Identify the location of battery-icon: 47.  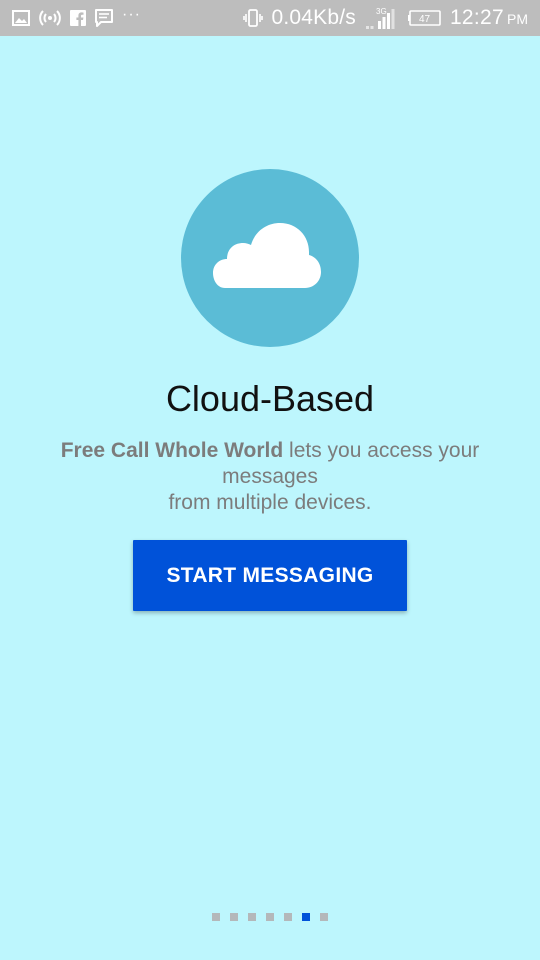
(424, 18).